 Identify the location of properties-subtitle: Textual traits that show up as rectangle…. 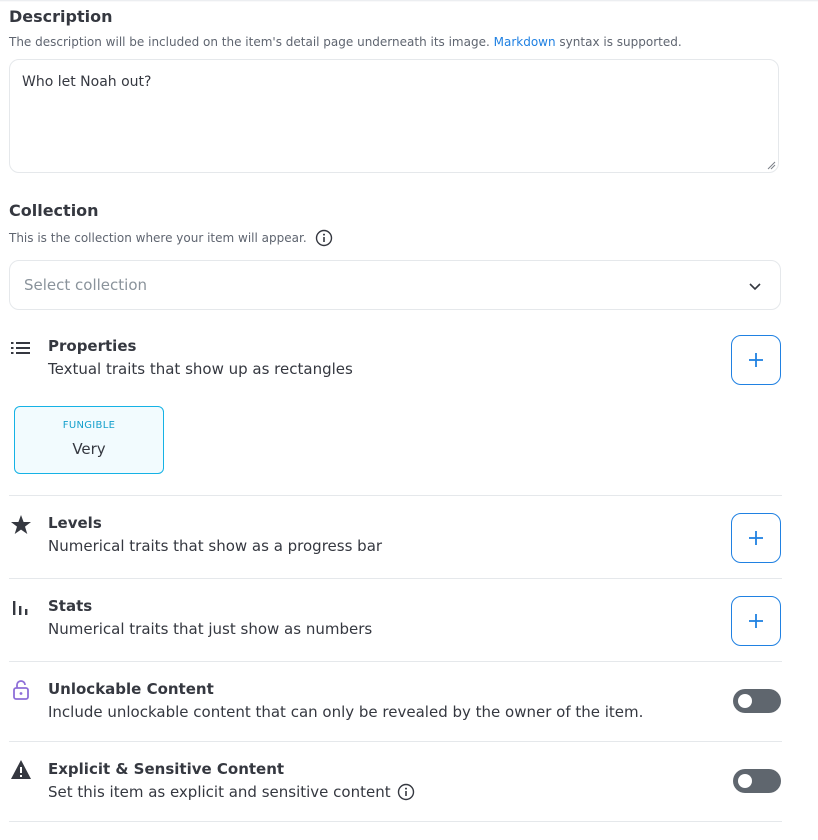
(200, 369).